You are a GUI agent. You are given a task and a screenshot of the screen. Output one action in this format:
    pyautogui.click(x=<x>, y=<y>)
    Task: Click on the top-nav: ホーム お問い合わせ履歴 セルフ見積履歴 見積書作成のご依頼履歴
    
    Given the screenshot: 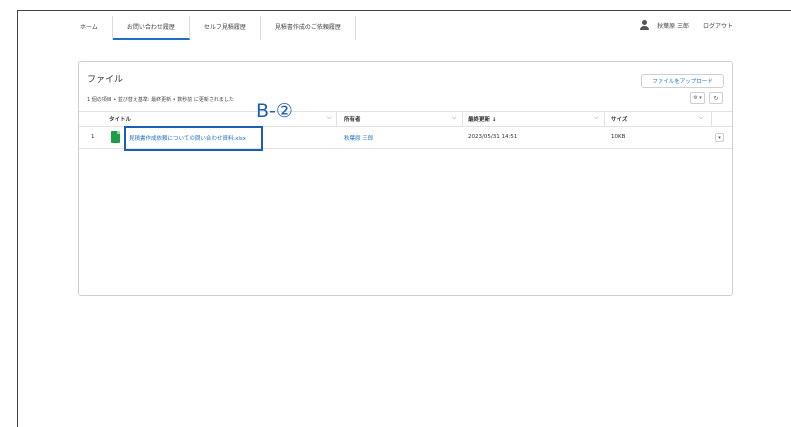 What is the action you would take?
    pyautogui.click(x=214, y=28)
    